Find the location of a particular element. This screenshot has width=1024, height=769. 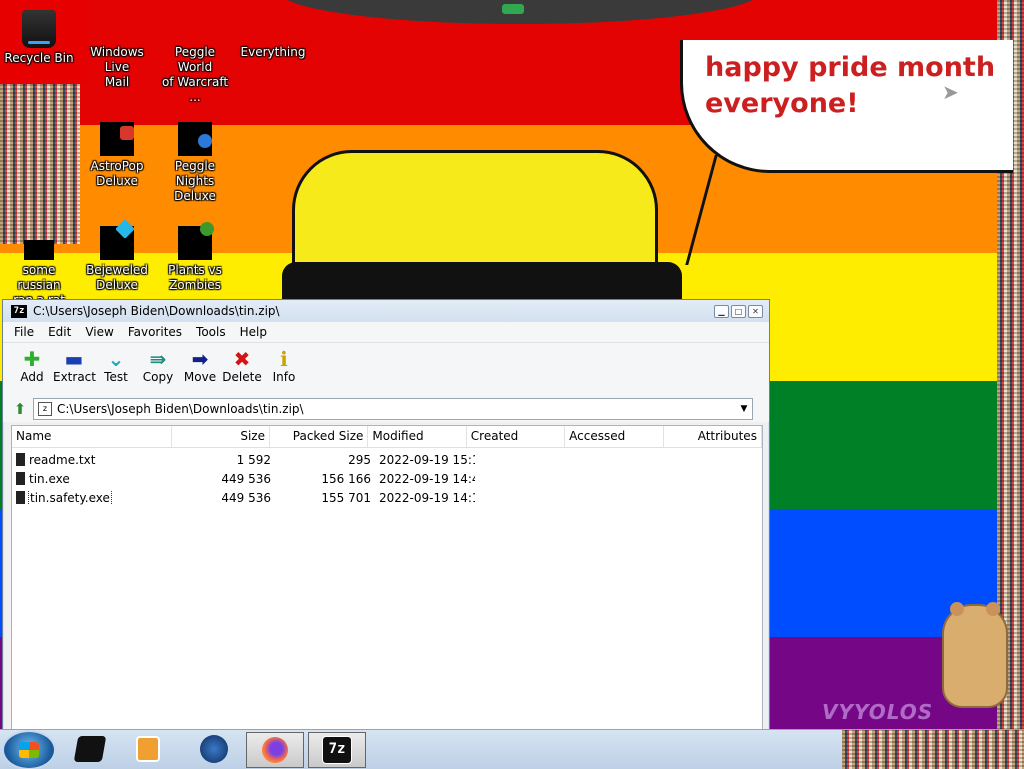

firefox-icon is located at coordinates (275, 750).